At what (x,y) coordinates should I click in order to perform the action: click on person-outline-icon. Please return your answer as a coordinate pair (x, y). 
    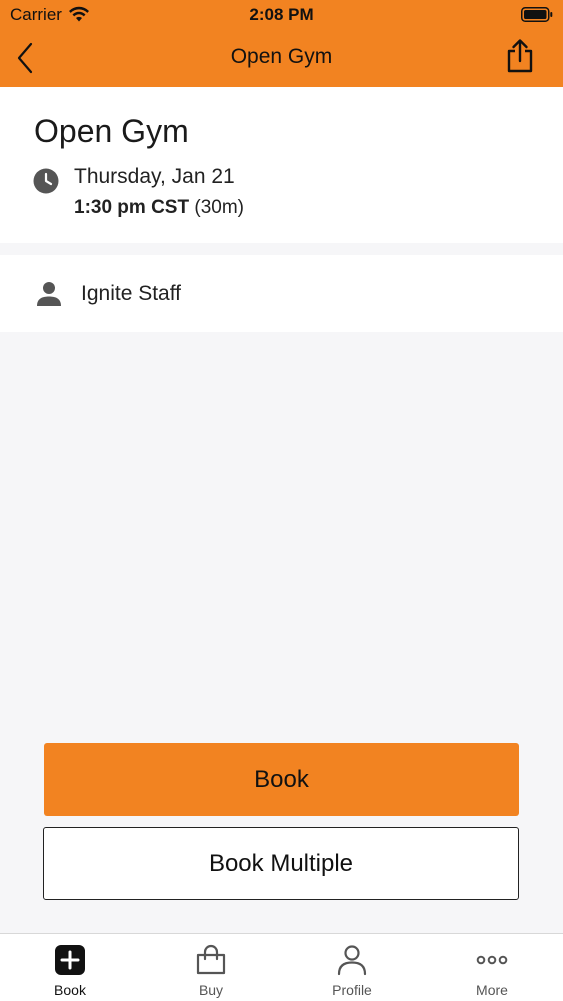
    Looking at the image, I should click on (352, 960).